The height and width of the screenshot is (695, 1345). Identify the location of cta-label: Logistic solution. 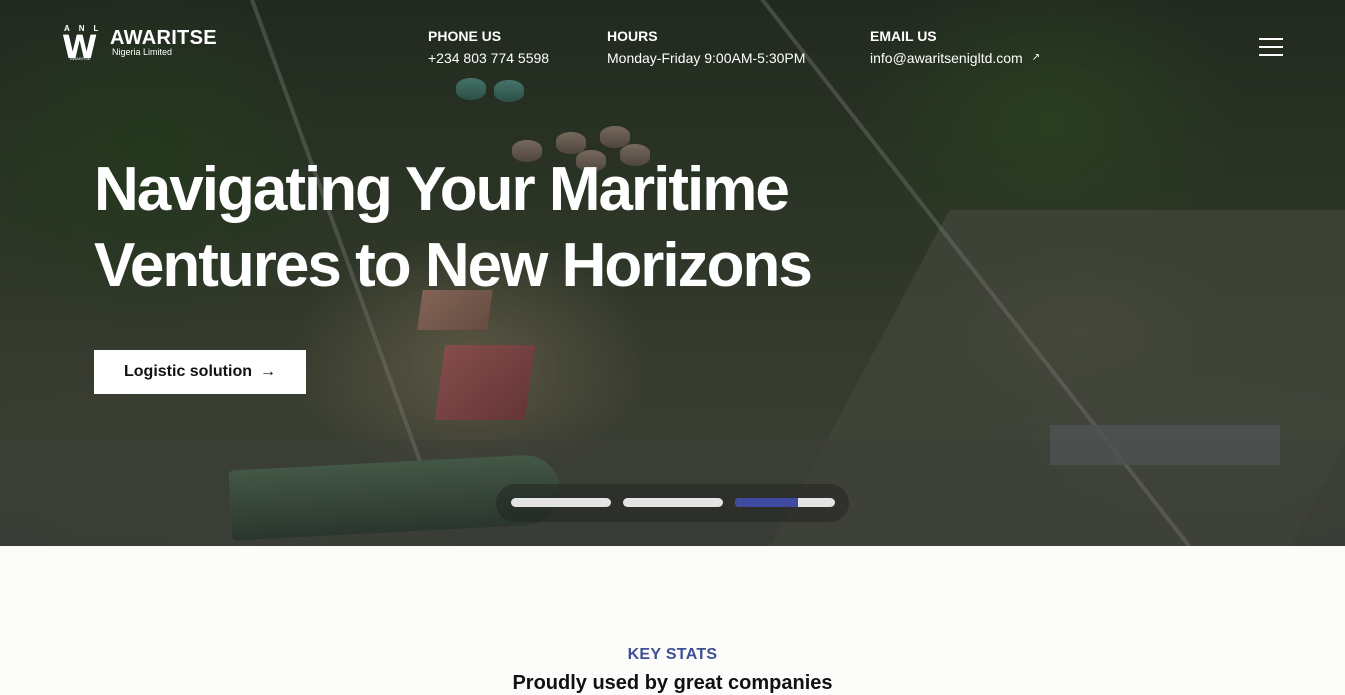
(188, 371).